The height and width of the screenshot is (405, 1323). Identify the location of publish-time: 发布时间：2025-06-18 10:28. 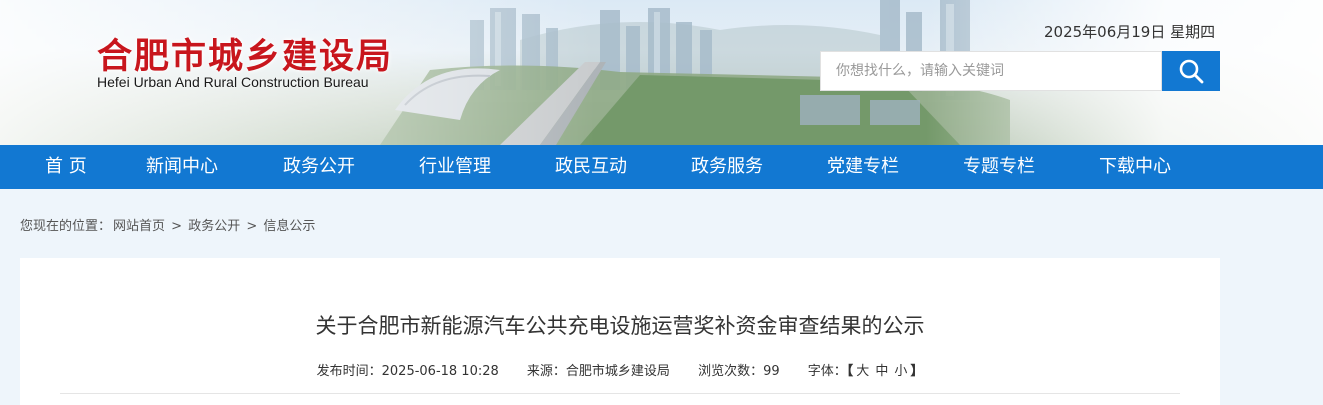
(407, 371).